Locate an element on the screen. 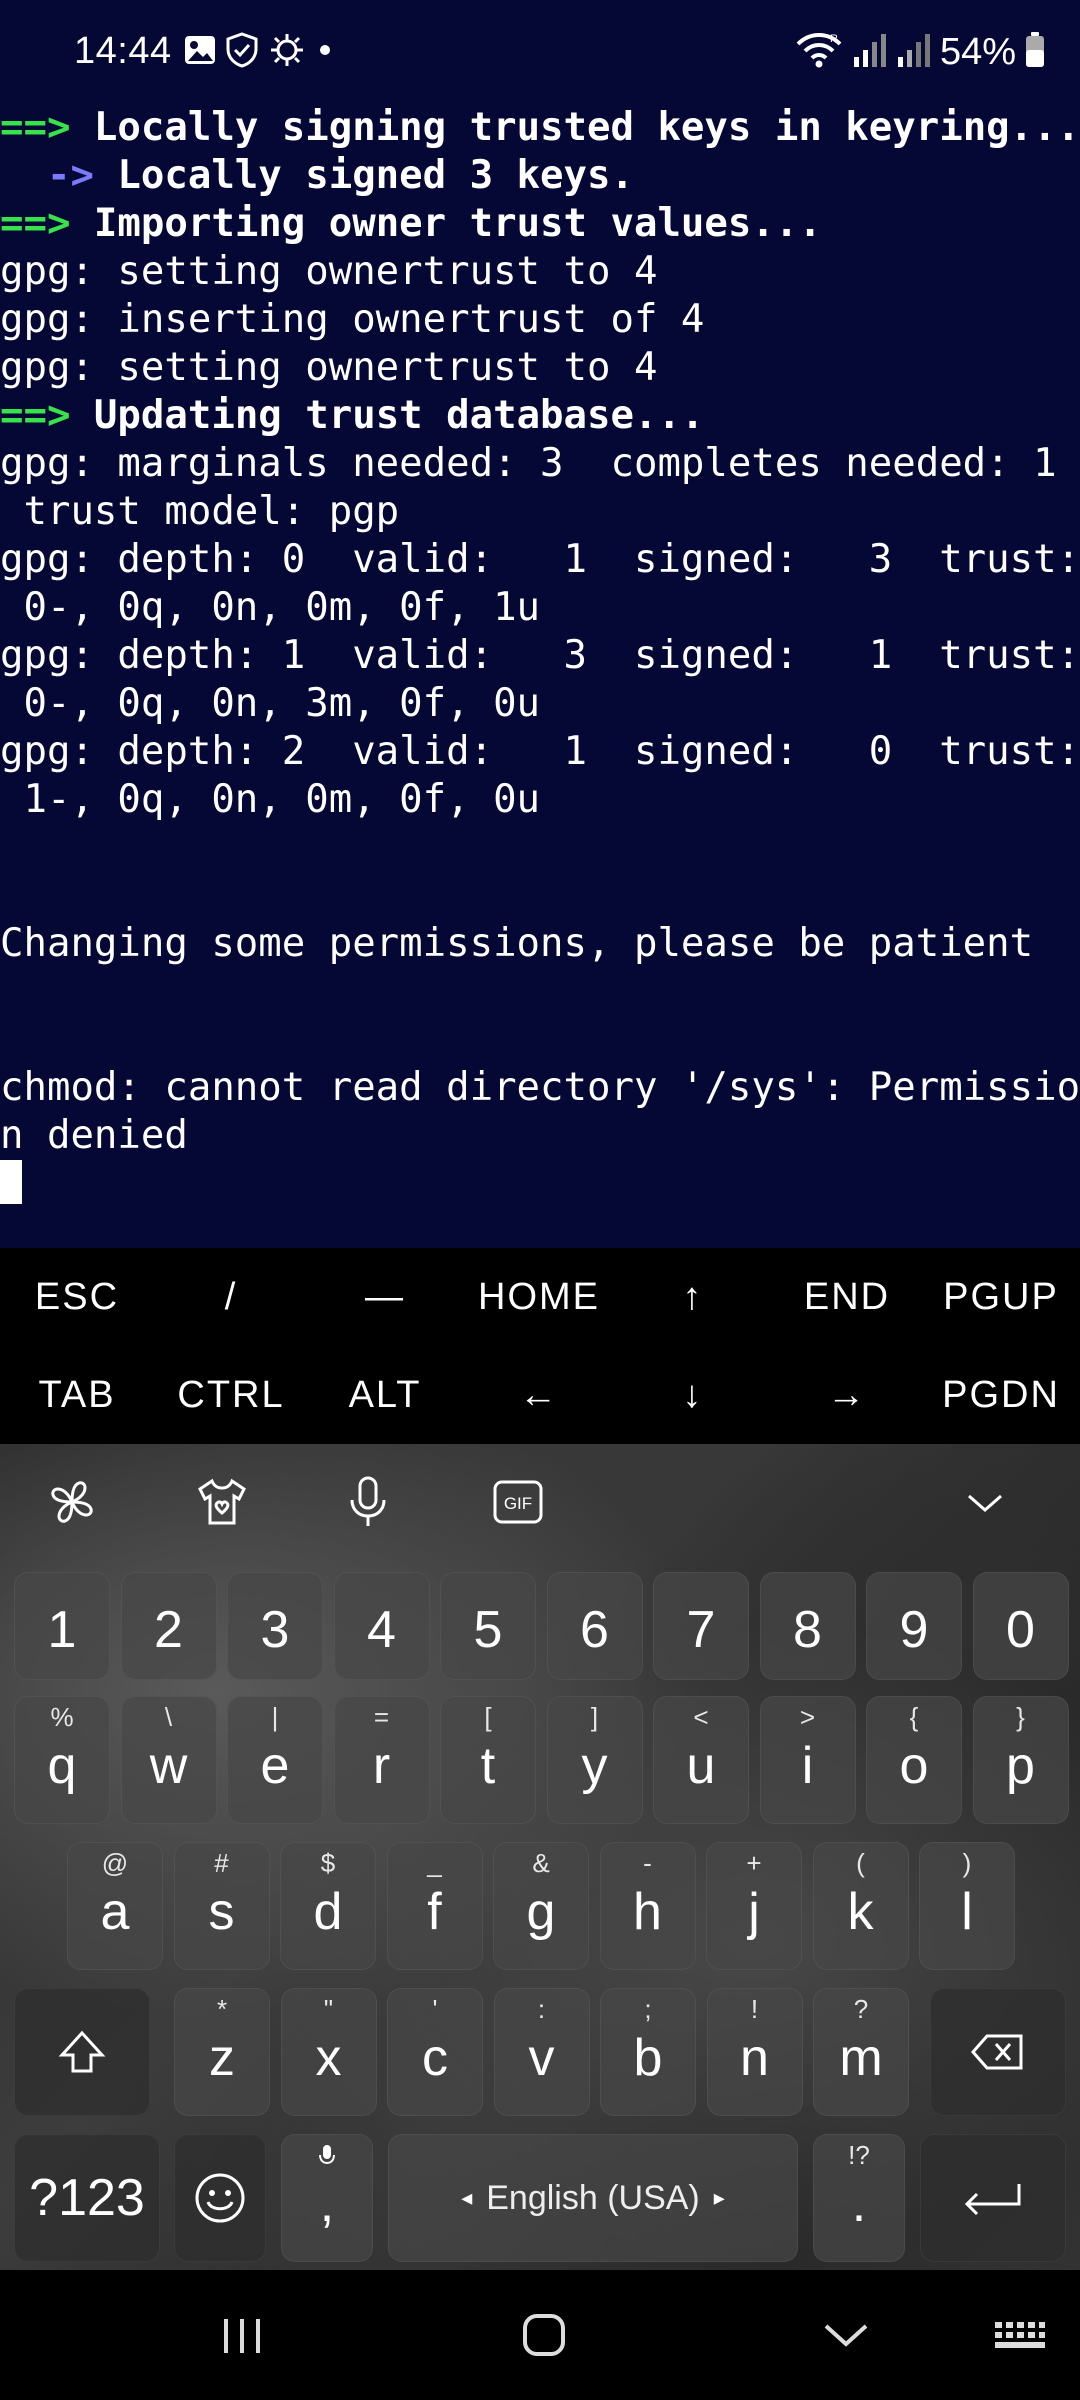 This screenshot has height=2400, width=1080. key-sublabel: # is located at coordinates (221, 1863).